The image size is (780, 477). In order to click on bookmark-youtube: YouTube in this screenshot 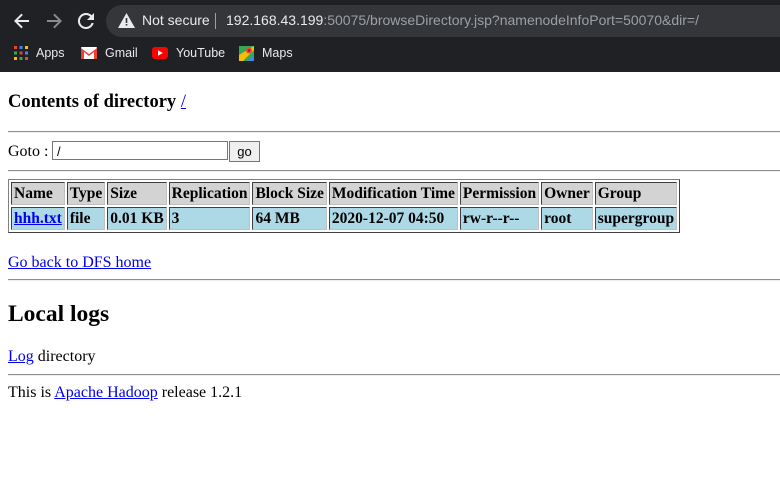, I will do `click(188, 53)`.